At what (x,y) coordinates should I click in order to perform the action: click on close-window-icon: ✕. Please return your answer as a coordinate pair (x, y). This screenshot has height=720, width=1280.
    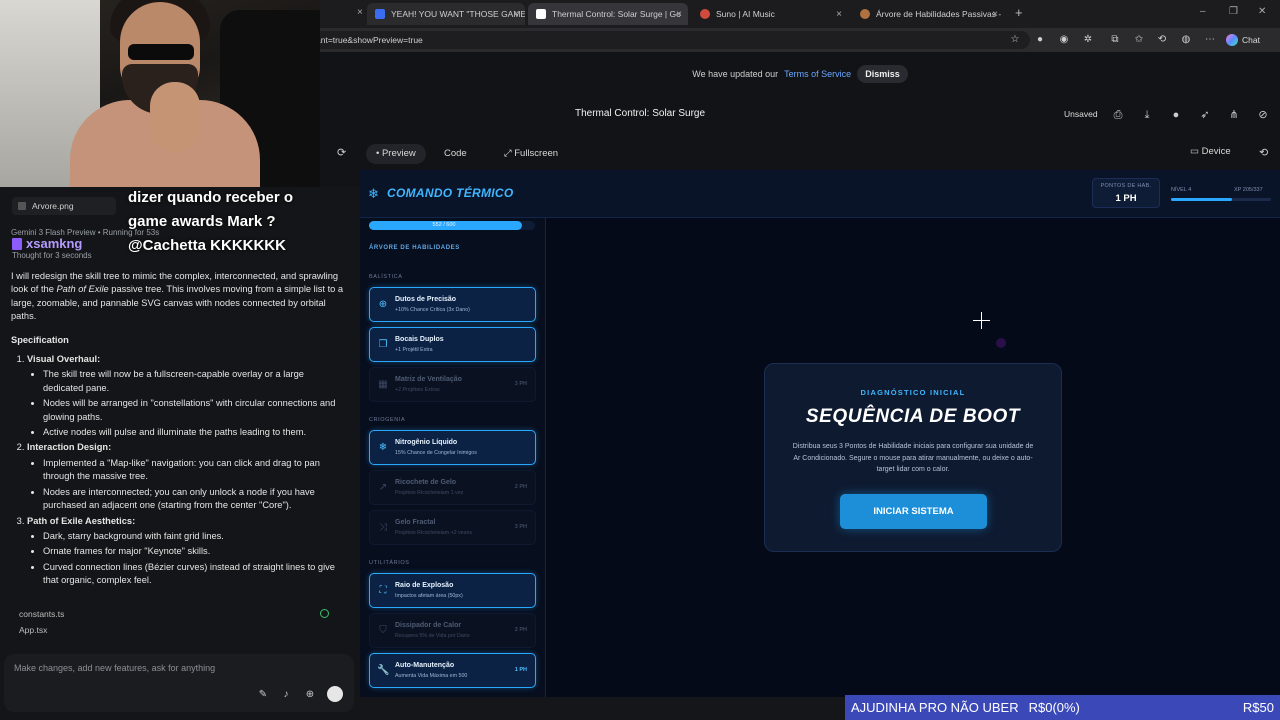
    Looking at the image, I should click on (1262, 11).